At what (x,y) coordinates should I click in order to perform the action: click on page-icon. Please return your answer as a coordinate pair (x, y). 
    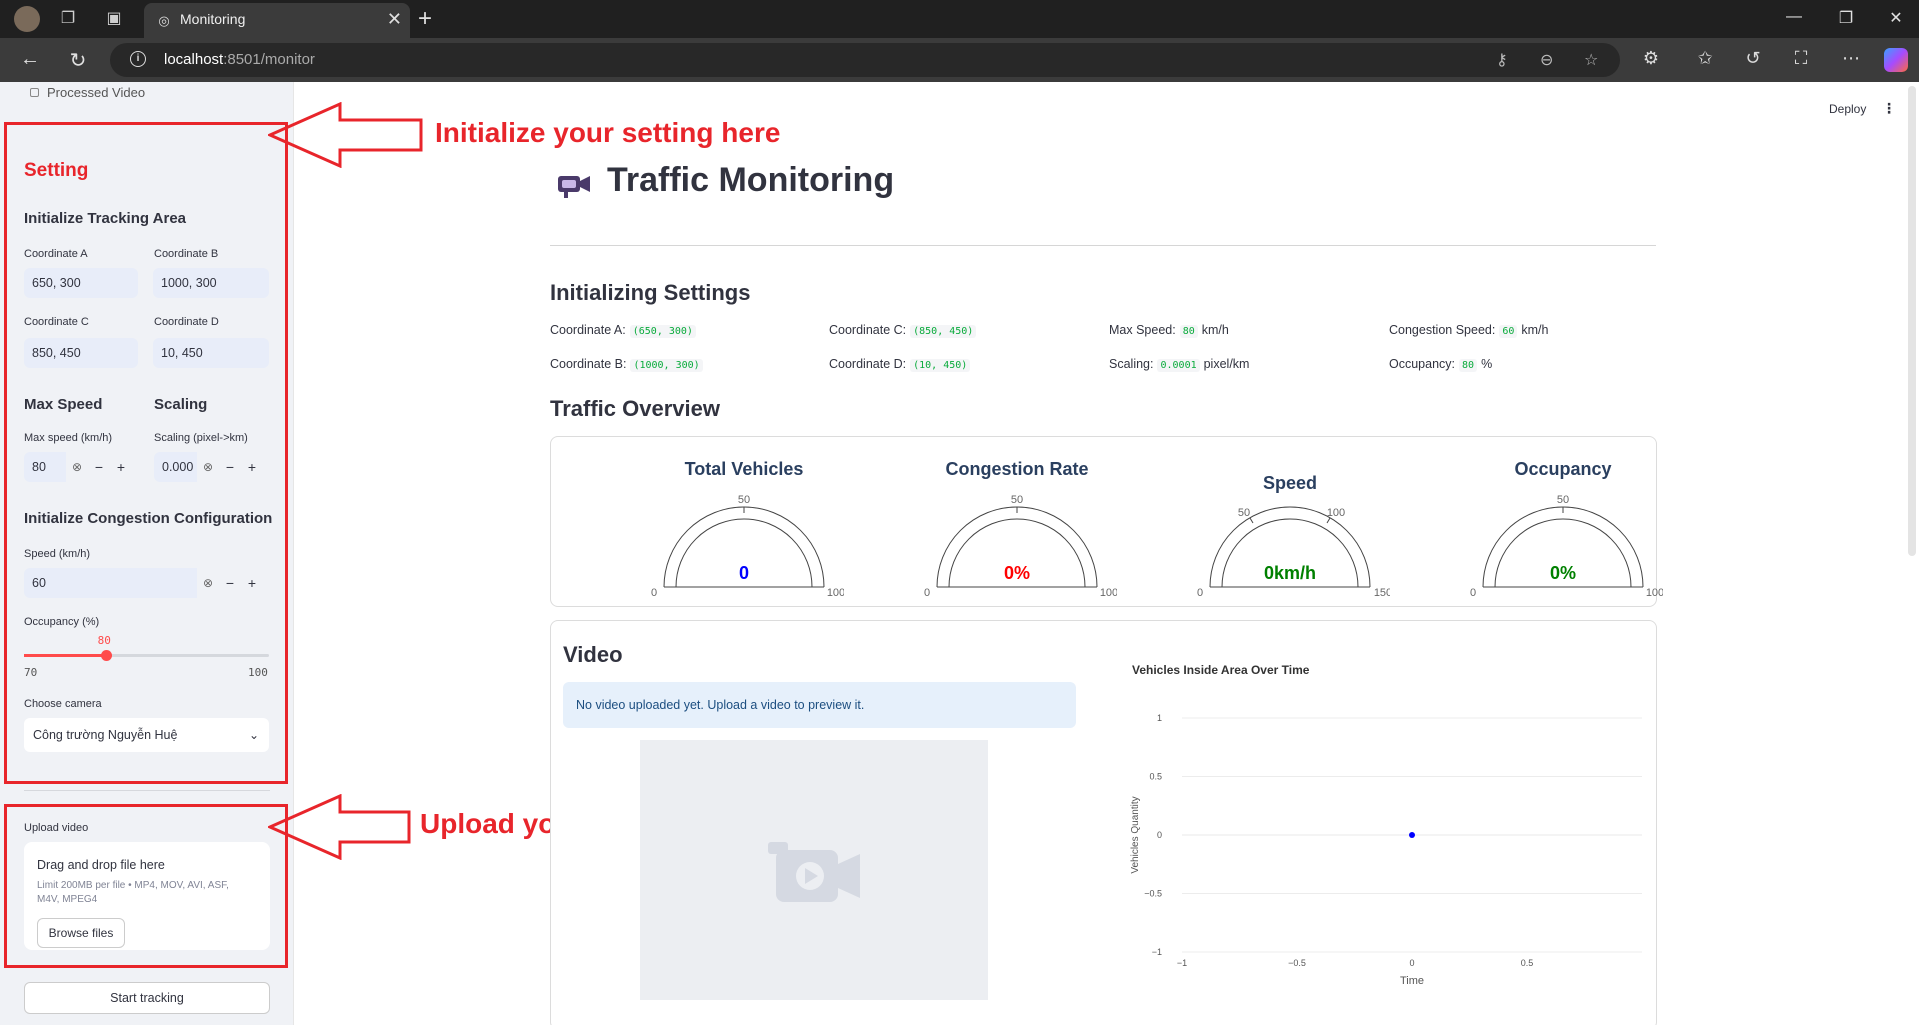
    Looking at the image, I should click on (34, 92).